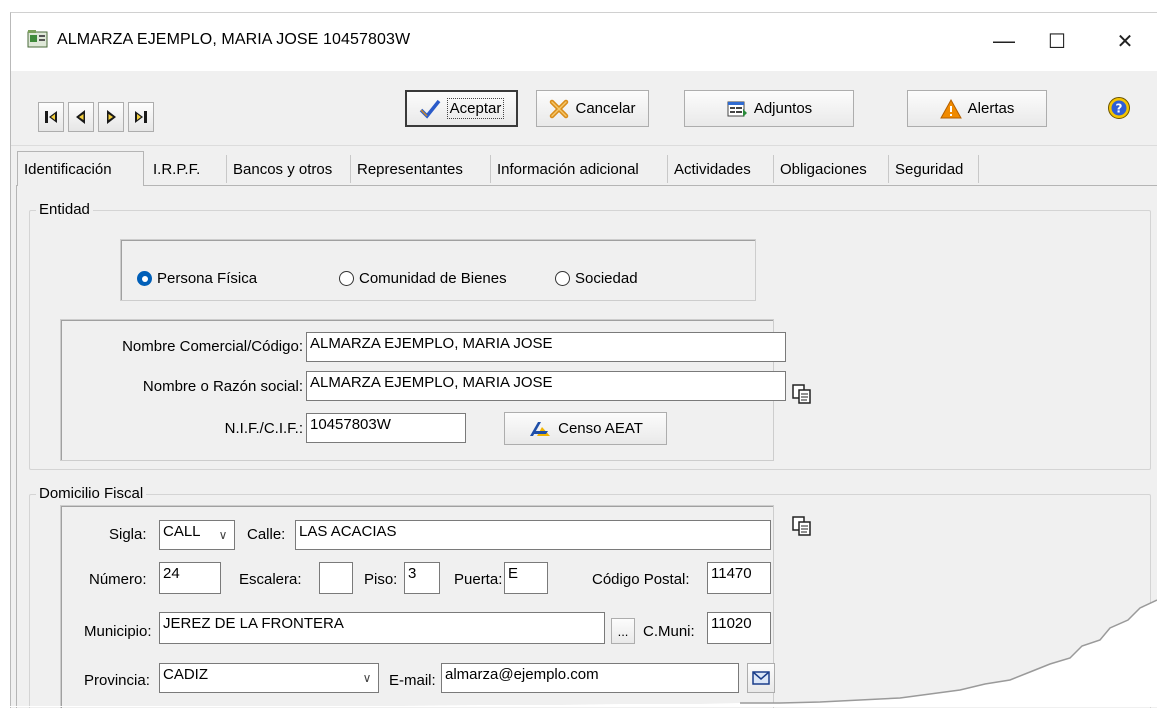  I want to click on first-record-icon, so click(51, 117).